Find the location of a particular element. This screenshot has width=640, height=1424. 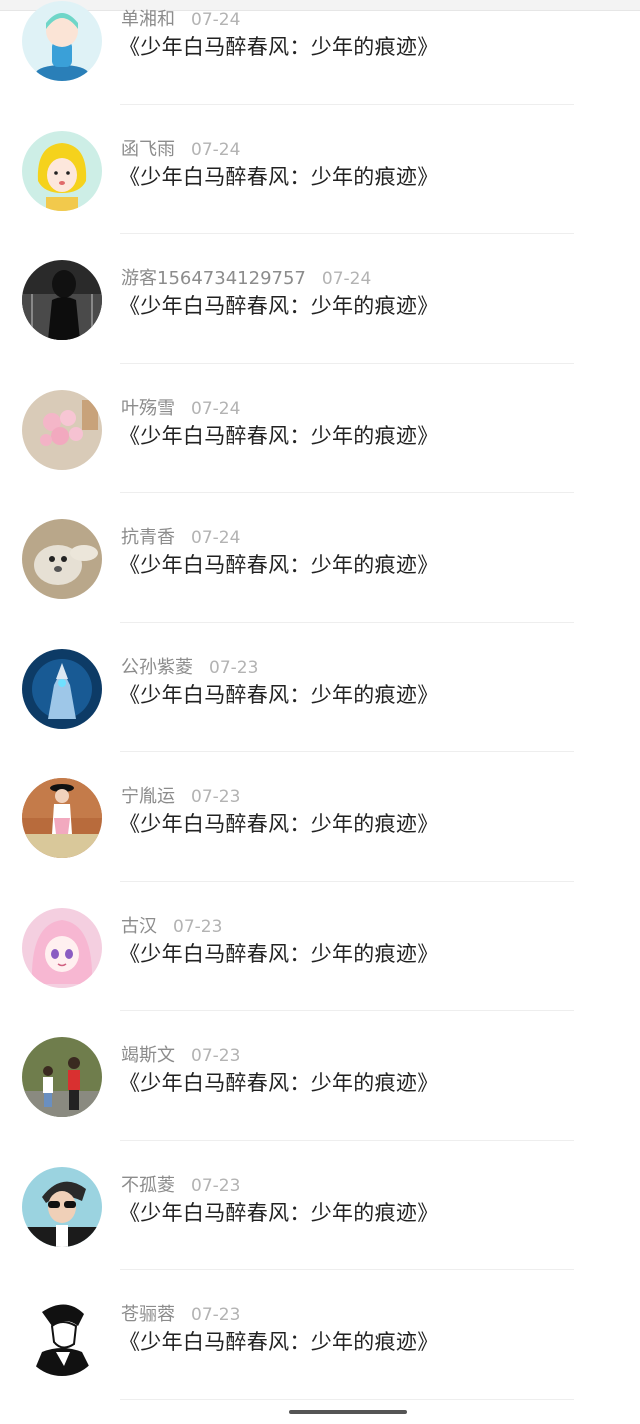

list-item: 宁胤运 07-23 《少年白马醉春风：少年的痕迹》 is located at coordinates (320, 817).